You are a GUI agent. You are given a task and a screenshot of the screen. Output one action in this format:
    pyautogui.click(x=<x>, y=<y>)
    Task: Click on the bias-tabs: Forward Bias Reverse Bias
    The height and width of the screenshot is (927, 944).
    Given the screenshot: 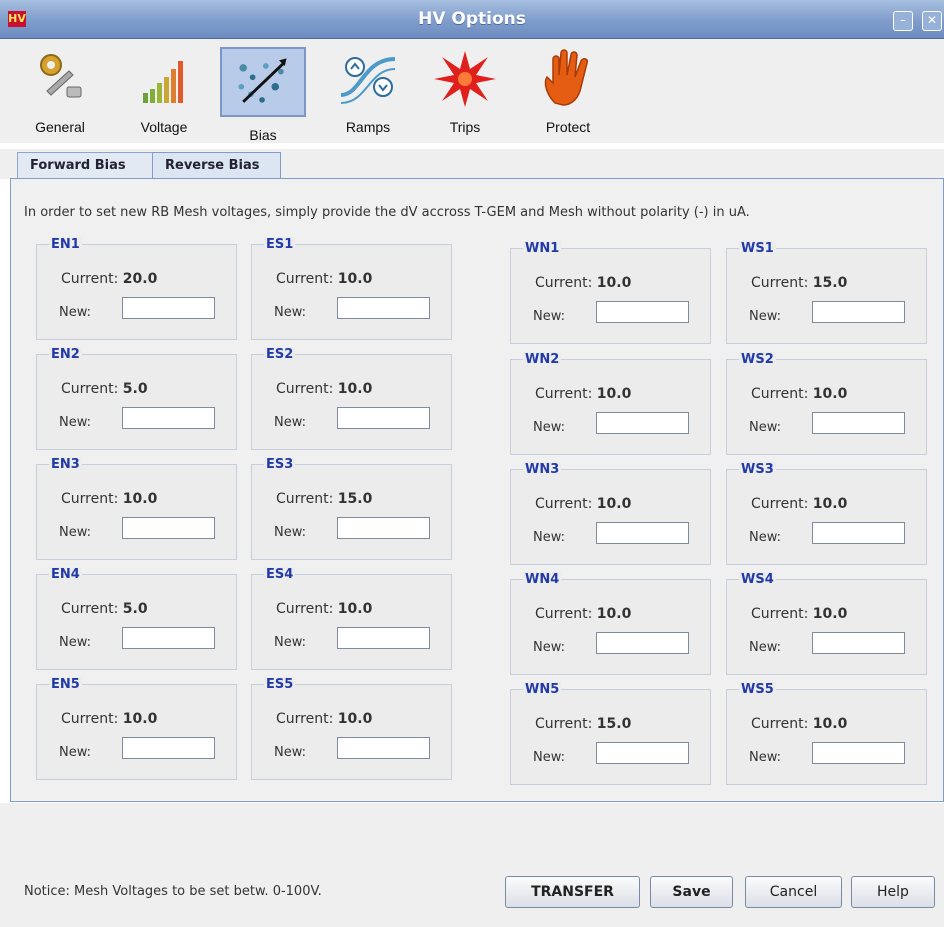 What is the action you would take?
    pyautogui.click(x=472, y=164)
    